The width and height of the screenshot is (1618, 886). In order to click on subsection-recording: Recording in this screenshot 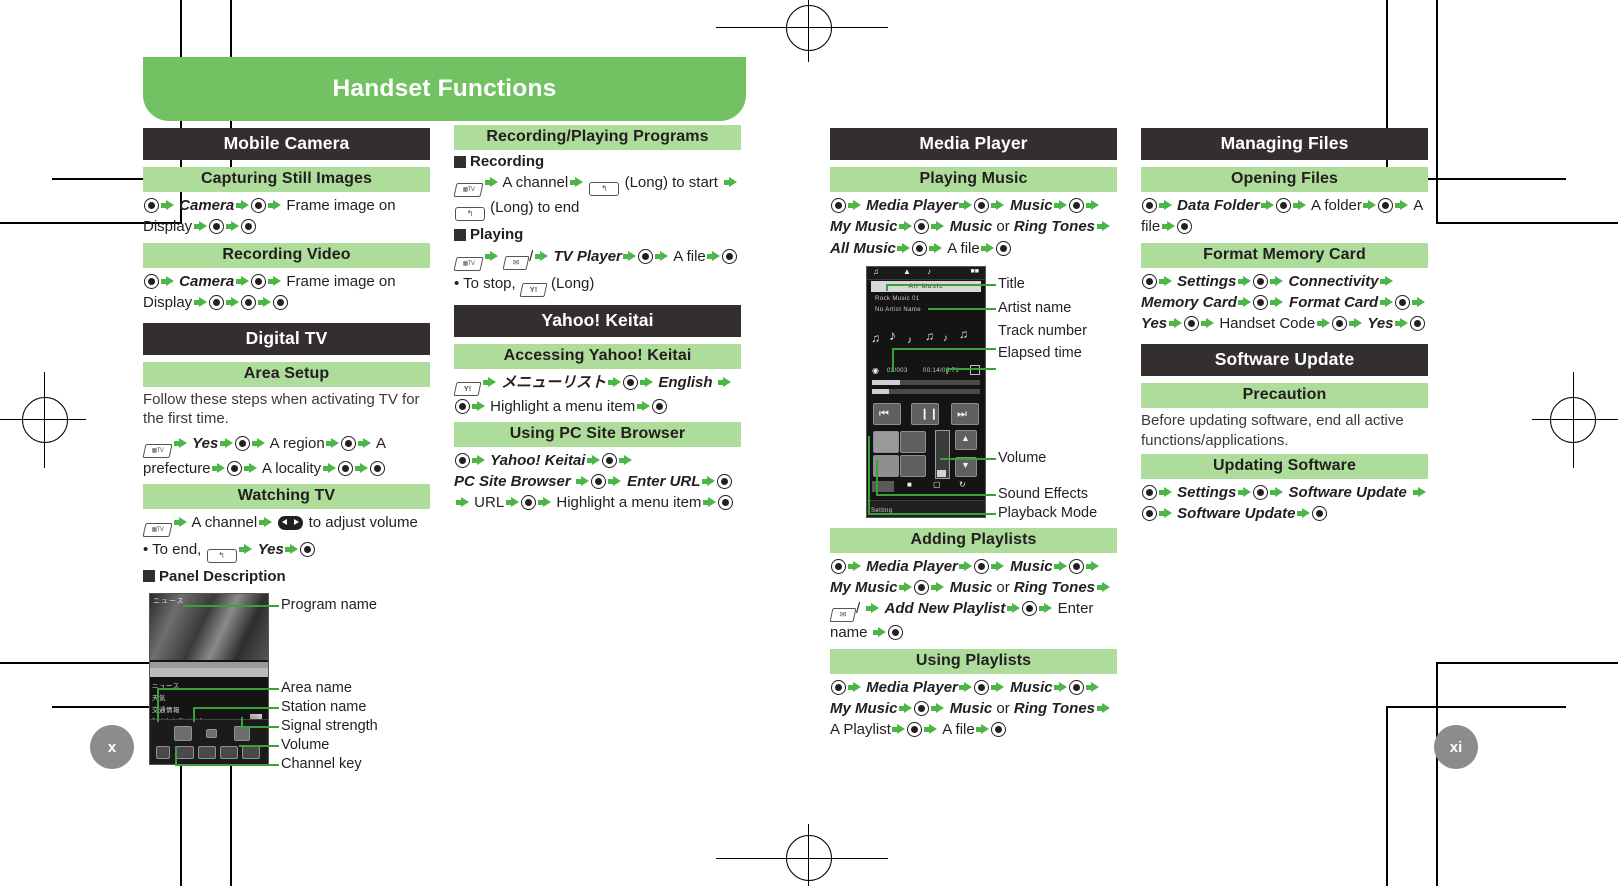, I will do `click(597, 161)`.